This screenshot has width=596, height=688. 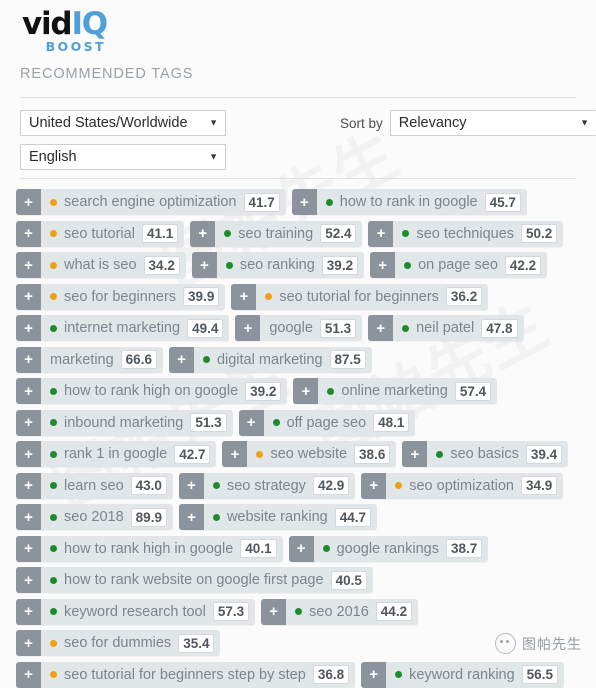 I want to click on tag-chip: + seo 2018 89.9, so click(x=94, y=517).